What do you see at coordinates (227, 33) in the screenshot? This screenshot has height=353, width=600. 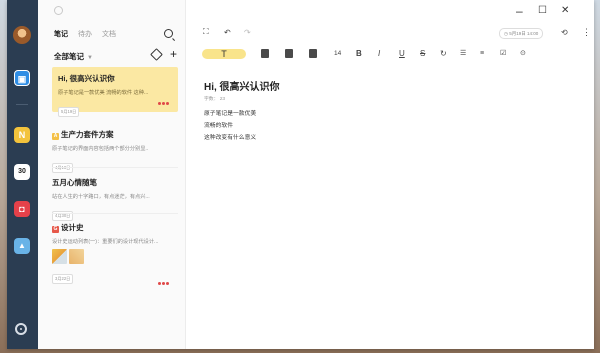 I see `undo-icon: ↶` at bounding box center [227, 33].